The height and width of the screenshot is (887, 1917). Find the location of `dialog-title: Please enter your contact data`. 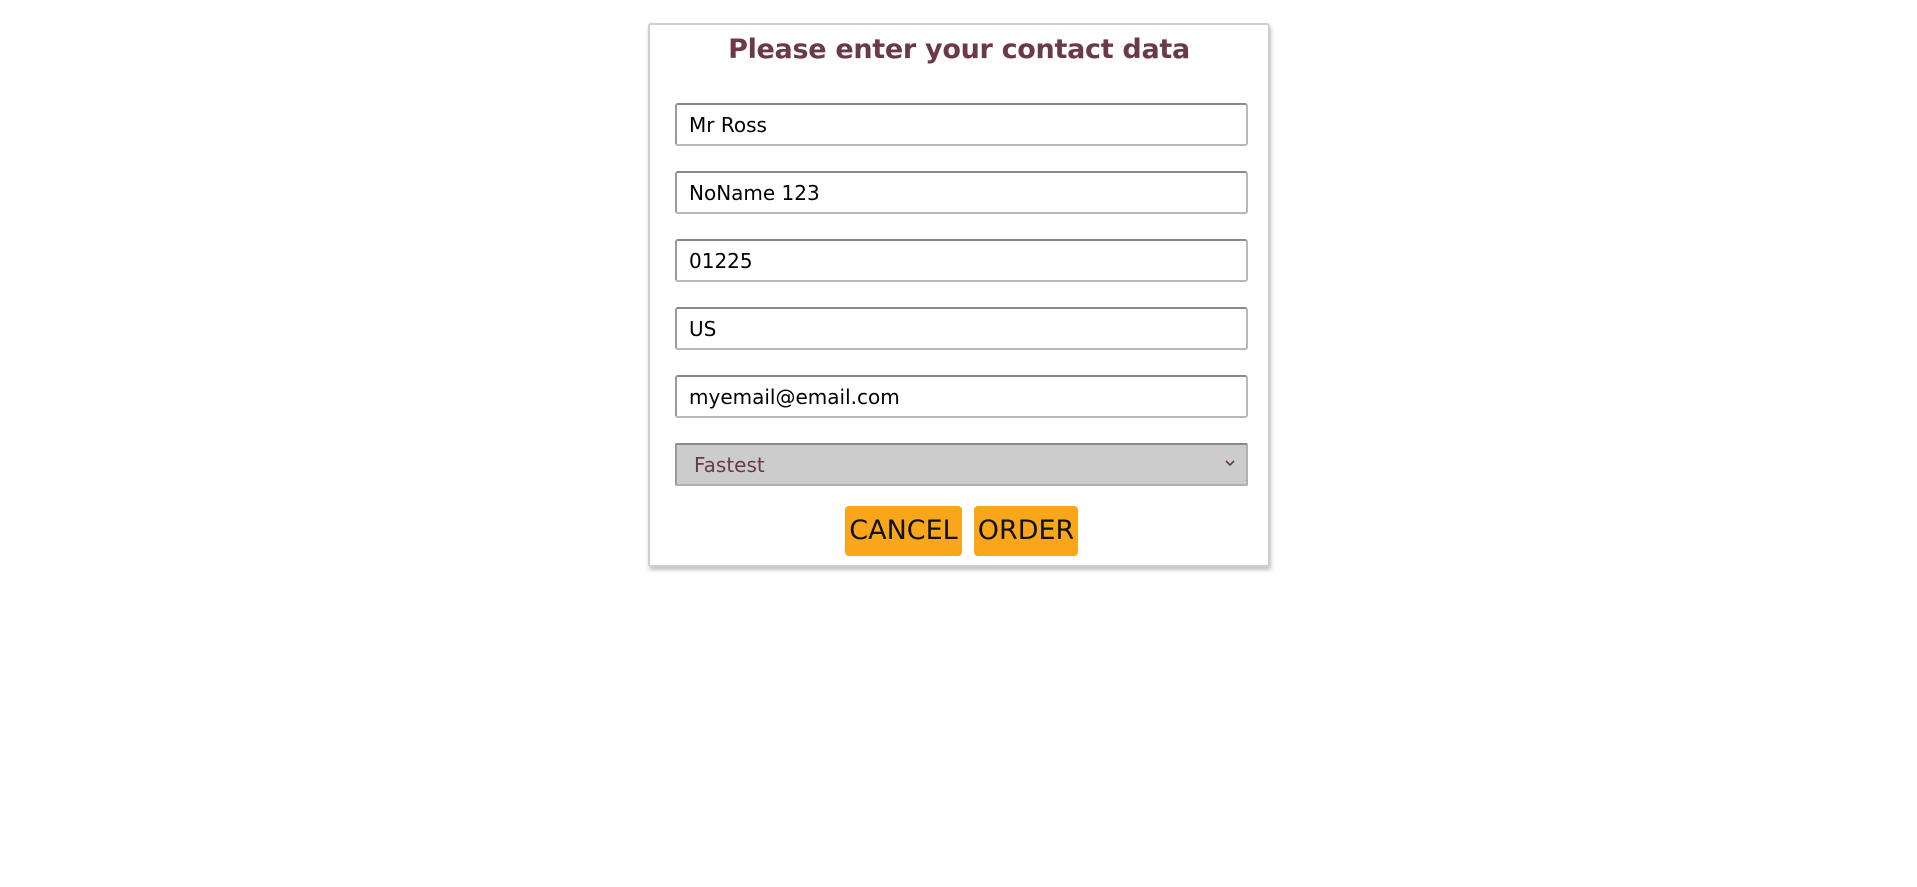

dialog-title: Please enter your contact data is located at coordinates (959, 49).